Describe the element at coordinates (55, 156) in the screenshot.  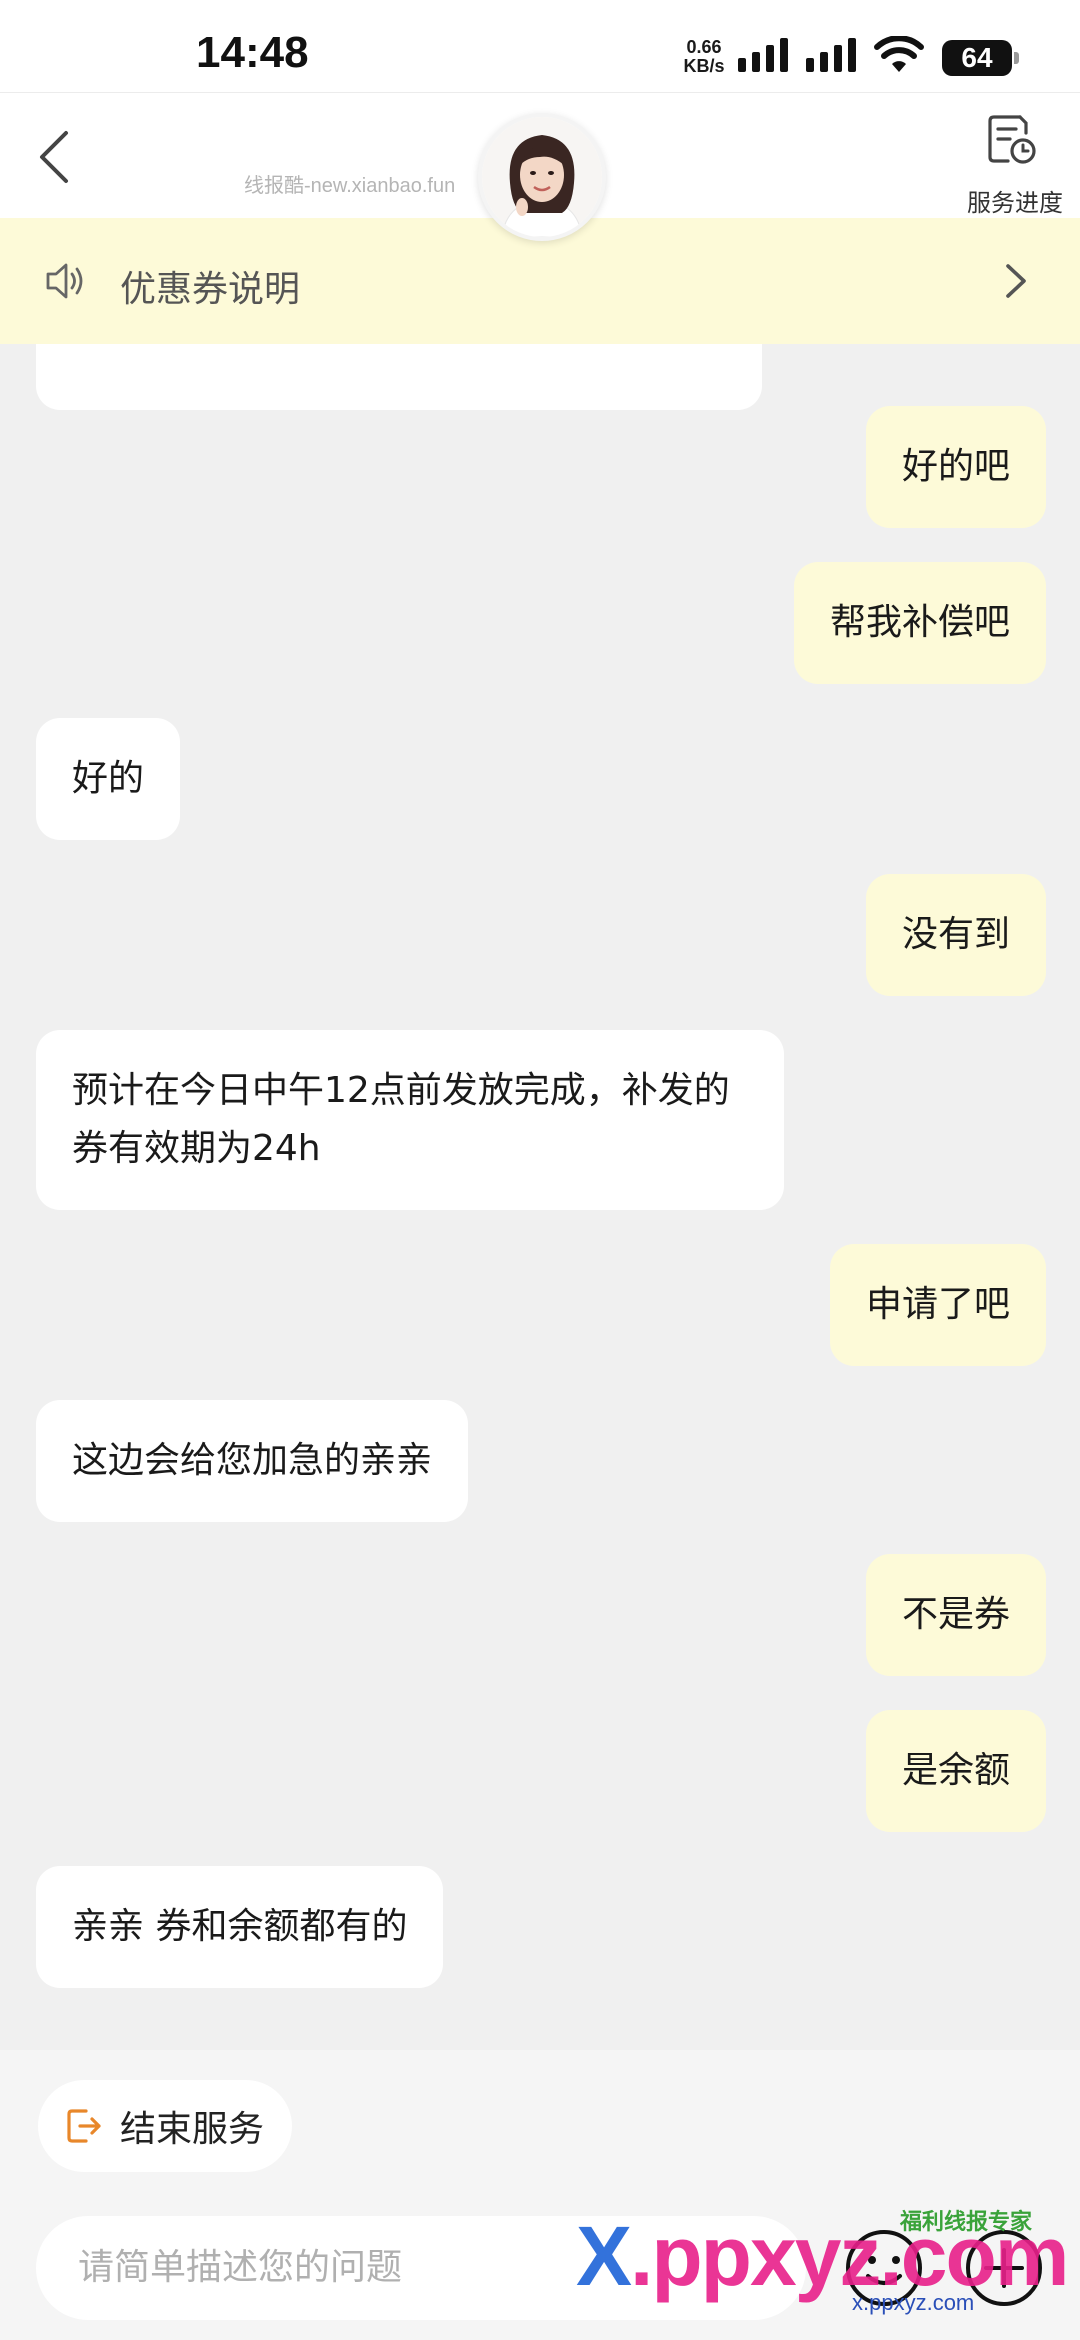
I see `back-button` at that location.